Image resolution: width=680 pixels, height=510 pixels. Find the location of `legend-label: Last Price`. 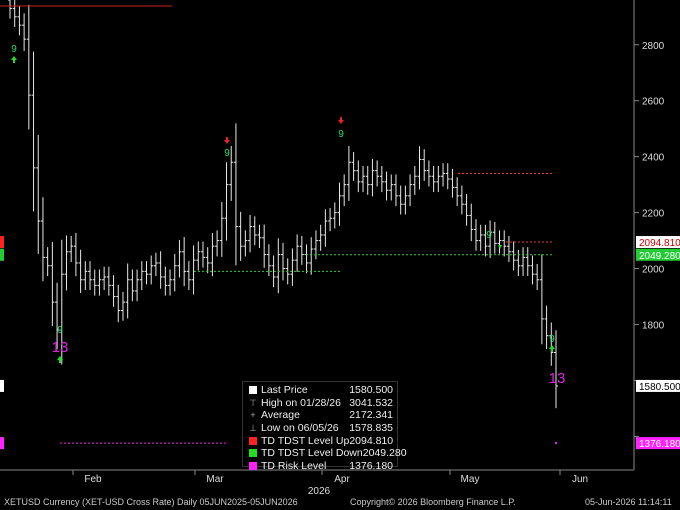

legend-label: Last Price is located at coordinates (284, 390).